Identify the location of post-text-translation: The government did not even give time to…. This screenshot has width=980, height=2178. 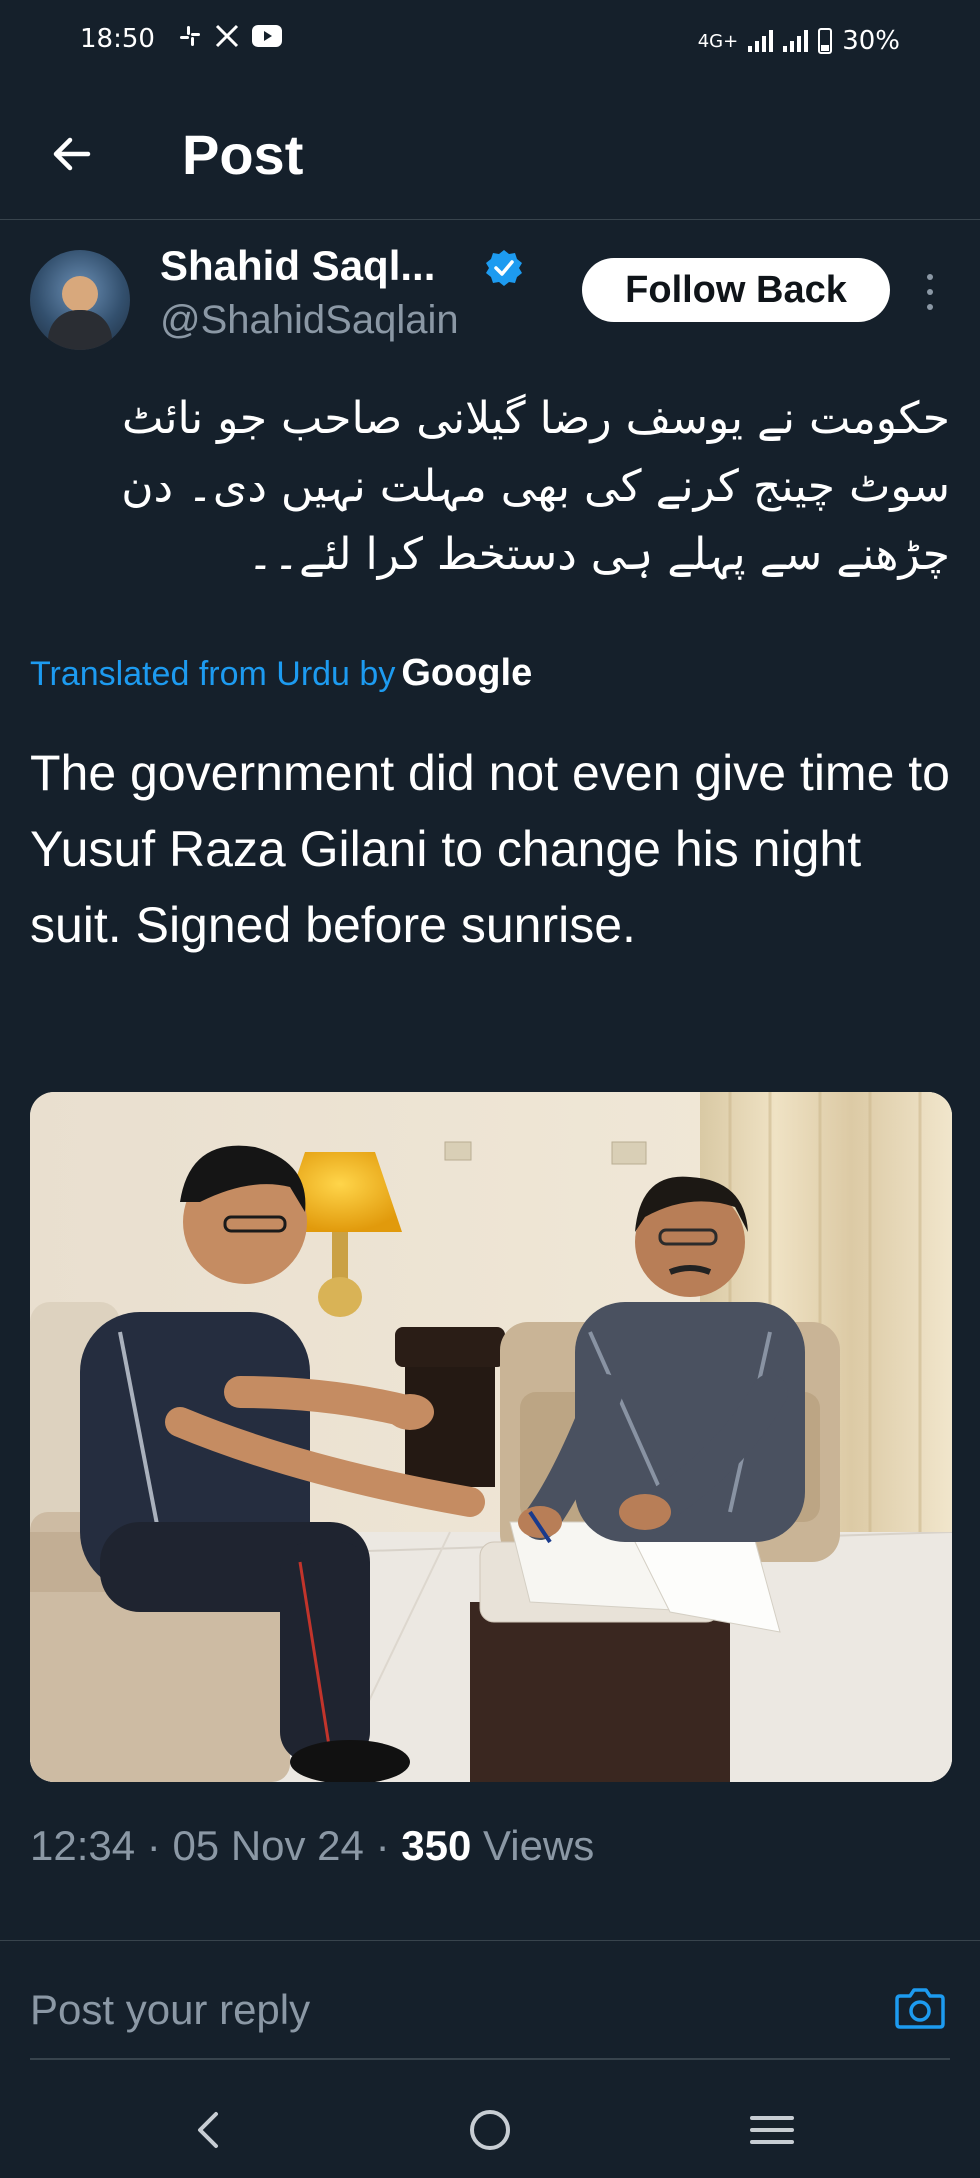
(490, 849).